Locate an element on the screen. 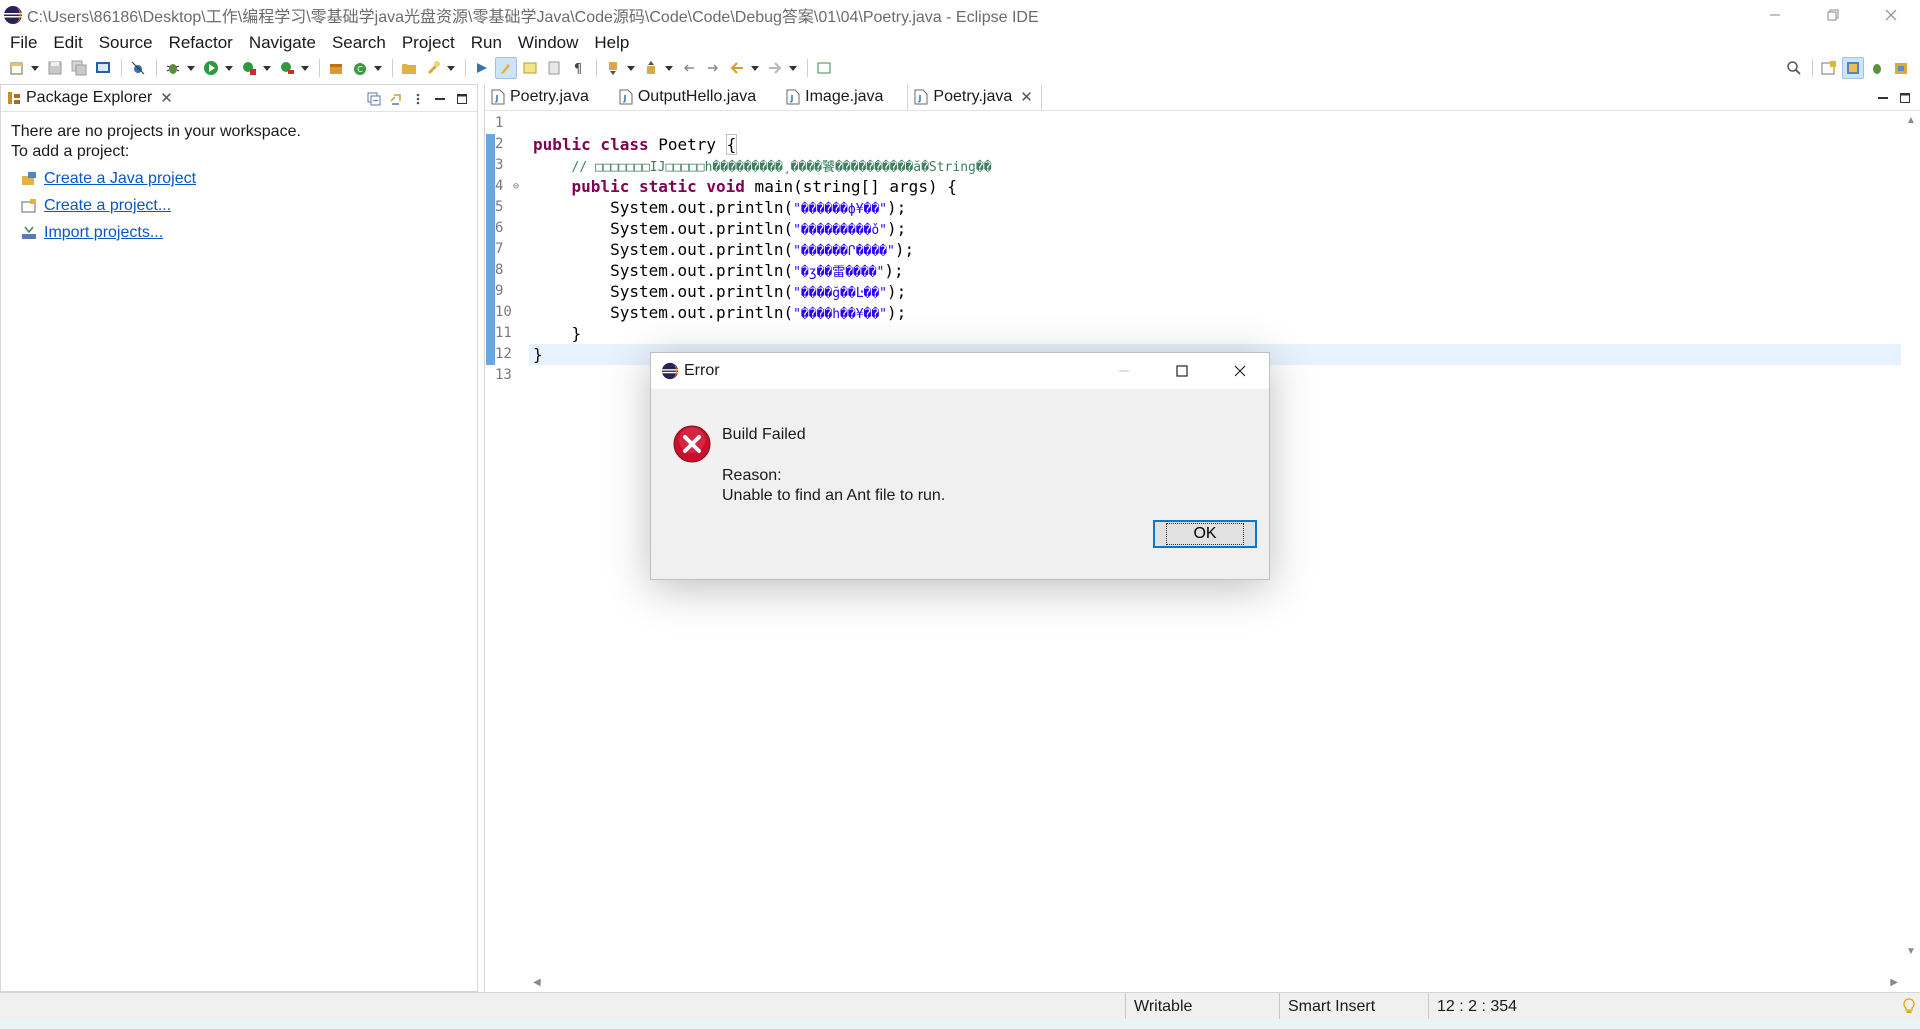  terminal-button is located at coordinates (103, 68).